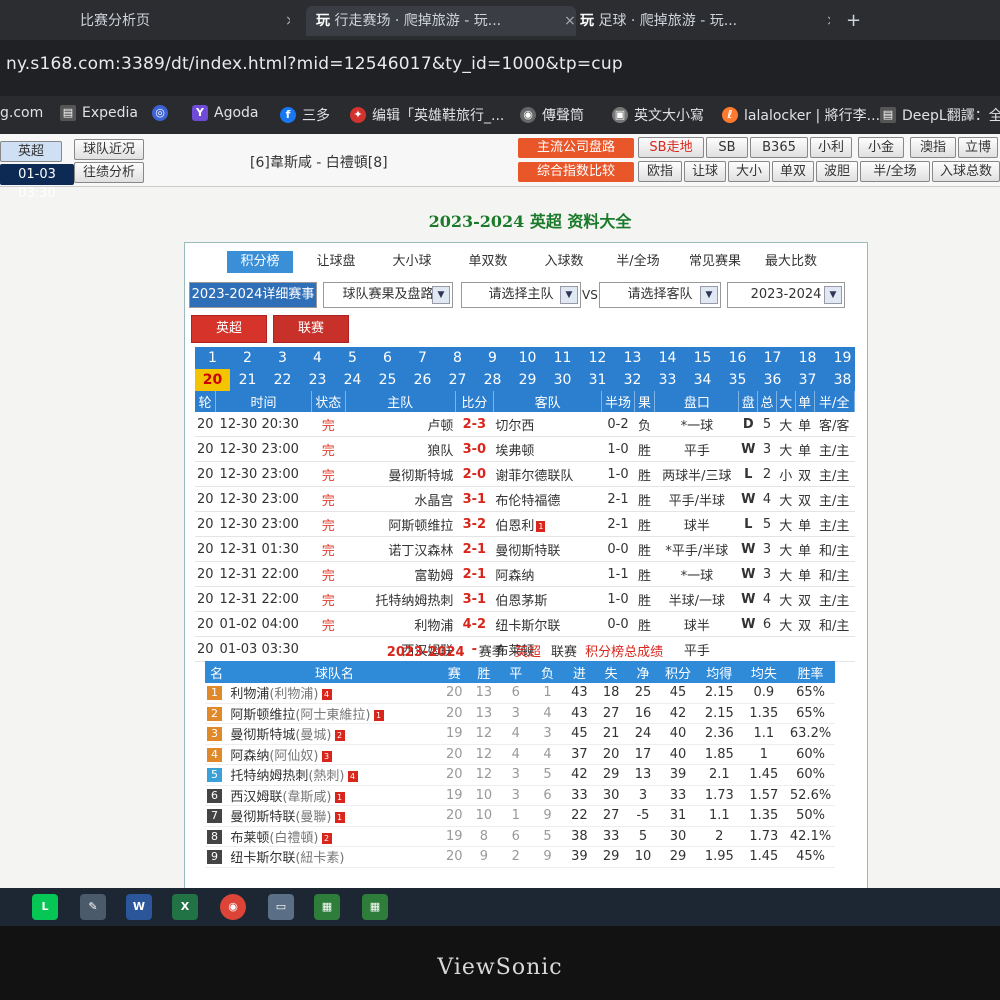  What do you see at coordinates (727, 147) in the screenshot?
I see `odds-link-sb: SB` at bounding box center [727, 147].